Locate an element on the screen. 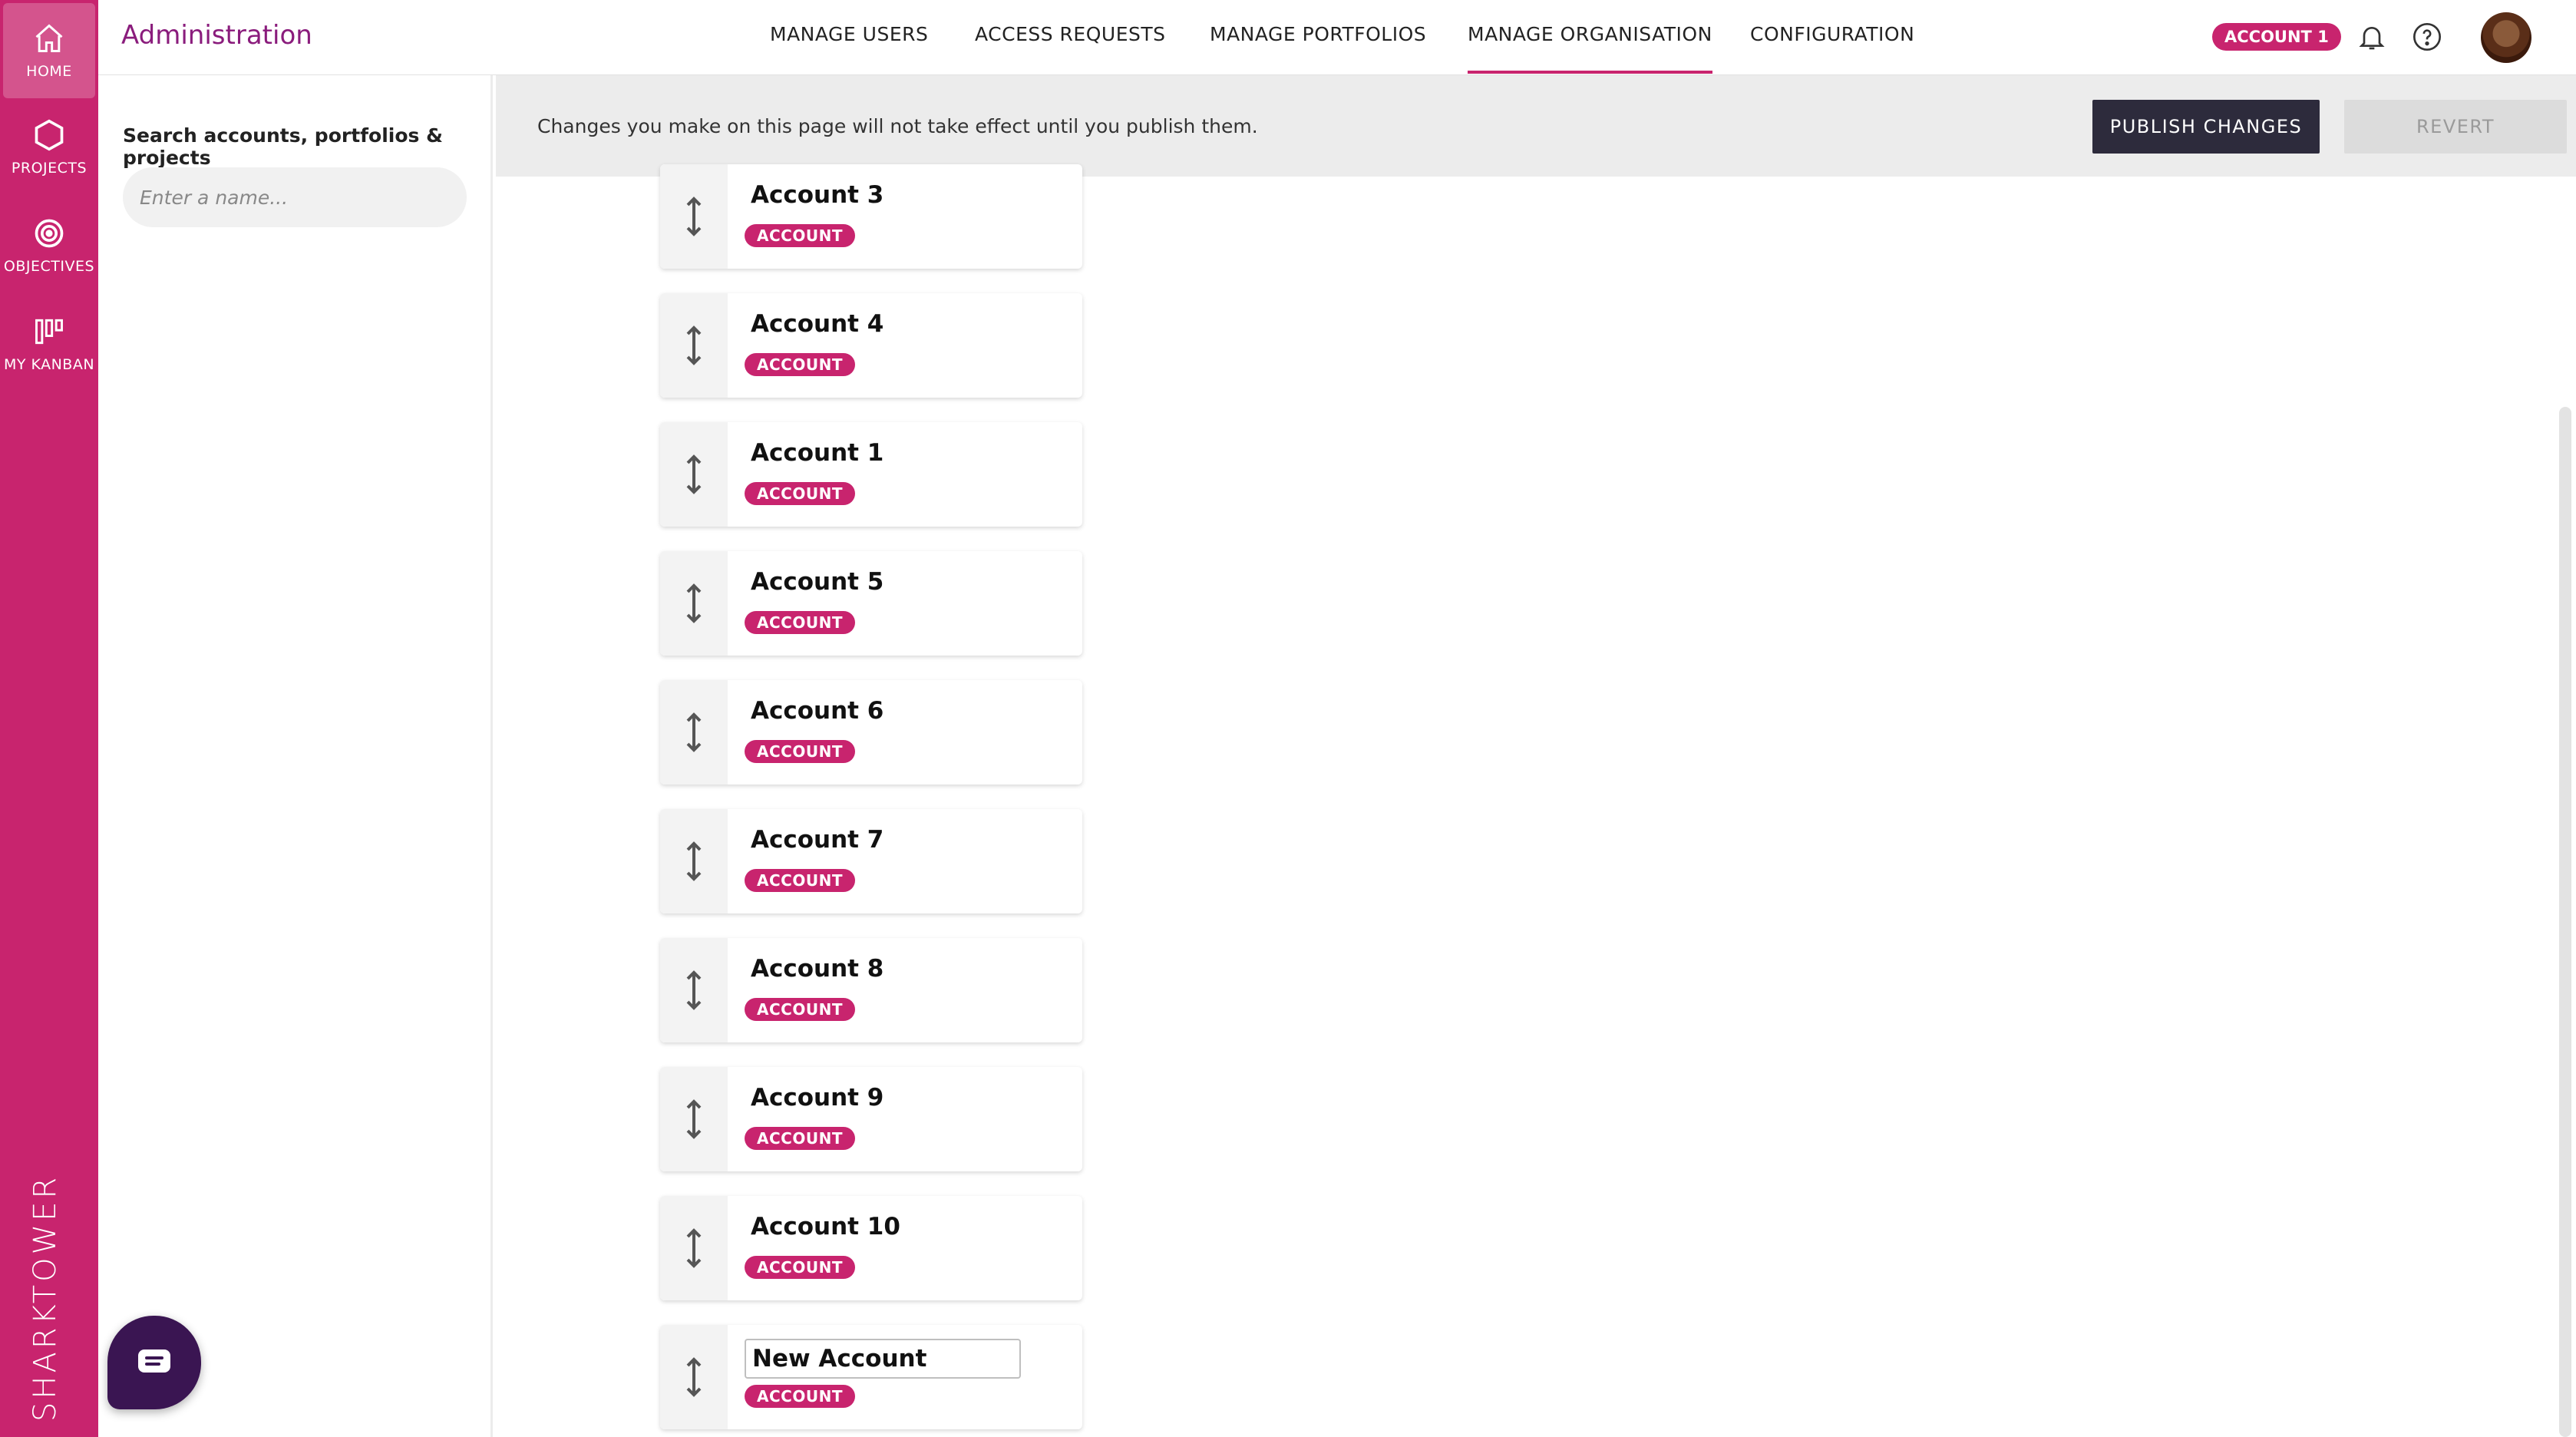 The height and width of the screenshot is (1437, 2576). chat-widget-button is located at coordinates (154, 1362).